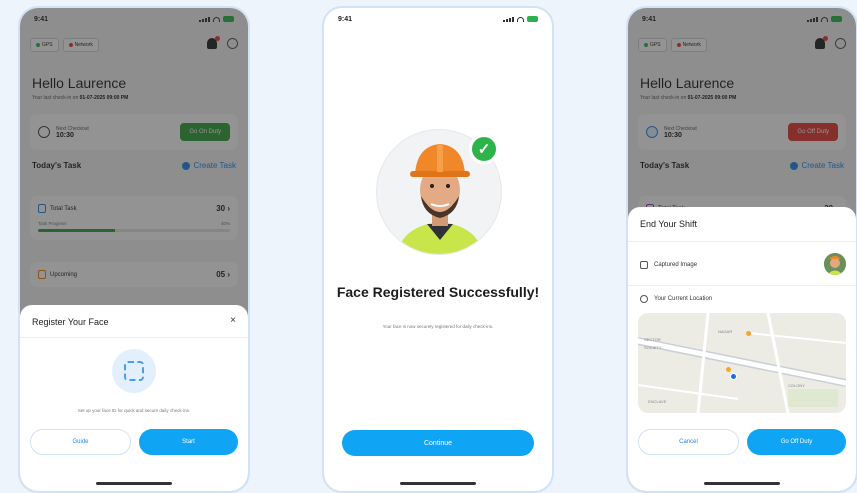 This screenshot has width=857, height=493. I want to click on map-label: COLONY, so click(796, 385).